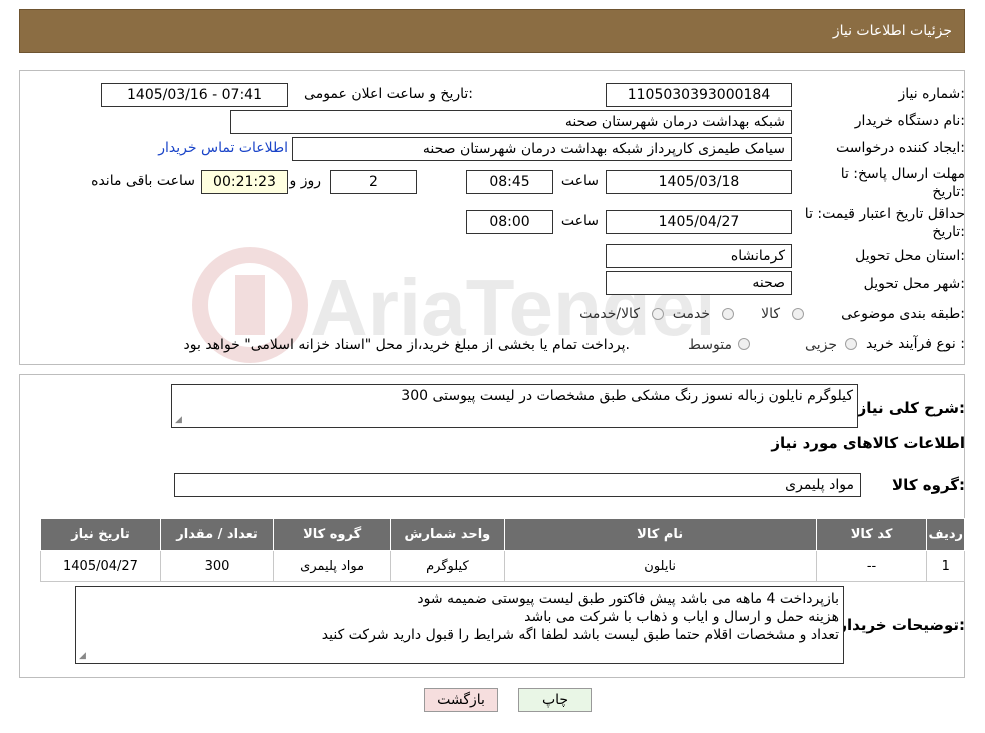  I want to click on table-cell: --, so click(871, 566).